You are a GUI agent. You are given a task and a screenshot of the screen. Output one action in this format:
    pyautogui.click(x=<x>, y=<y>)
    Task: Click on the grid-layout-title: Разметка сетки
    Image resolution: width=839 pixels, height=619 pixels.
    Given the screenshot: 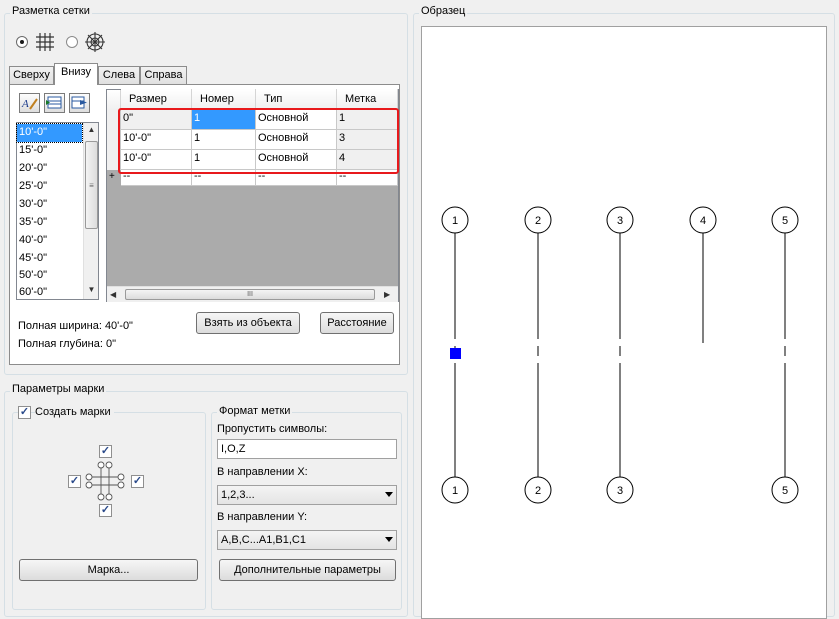 What is the action you would take?
    pyautogui.click(x=51, y=11)
    